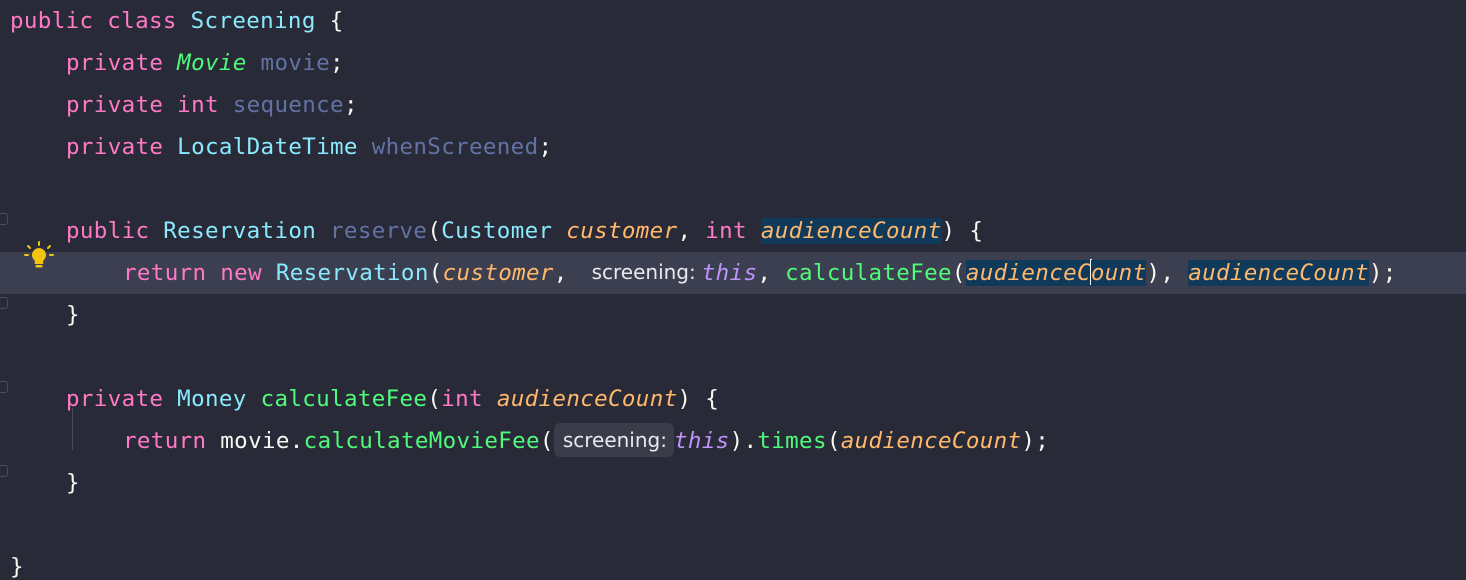 The image size is (1466, 580). I want to click on code-line-content: private Movie movie;, so click(205, 63).